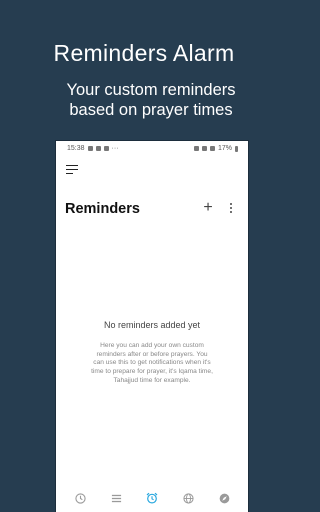  I want to click on empty-state-line: Tahajjud time for example., so click(152, 380).